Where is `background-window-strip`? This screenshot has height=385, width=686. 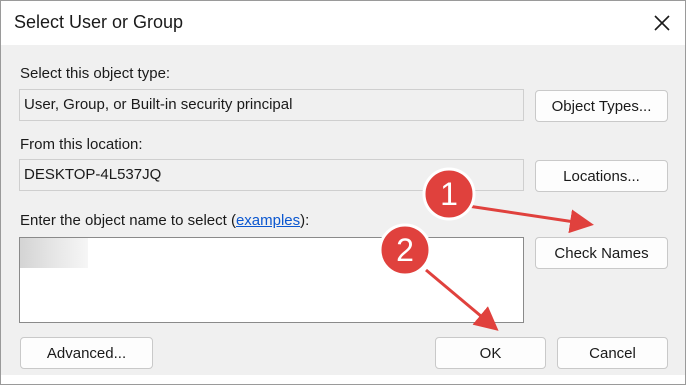
background-window-strip is located at coordinates (343, 379).